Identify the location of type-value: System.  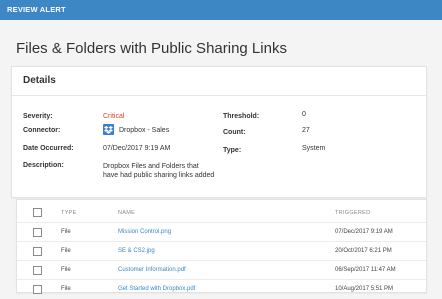
(314, 148).